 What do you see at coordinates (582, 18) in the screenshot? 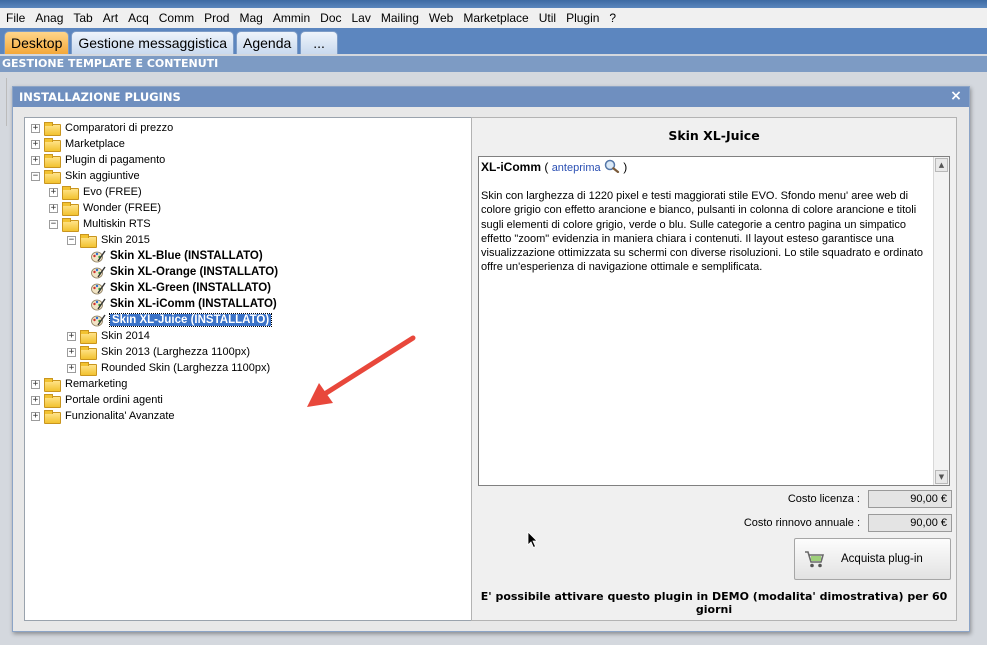
I see `menu-item-plugin: Plugin` at bounding box center [582, 18].